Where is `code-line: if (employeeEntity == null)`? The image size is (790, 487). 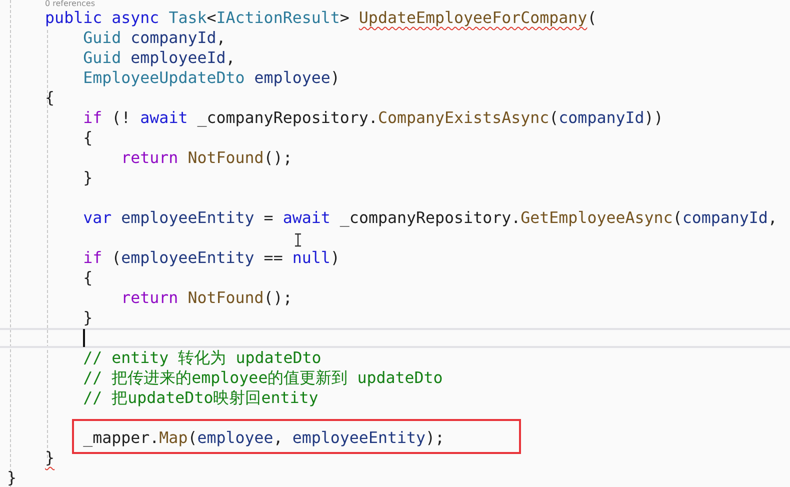
code-line: if (employeeEntity == null) is located at coordinates (211, 258).